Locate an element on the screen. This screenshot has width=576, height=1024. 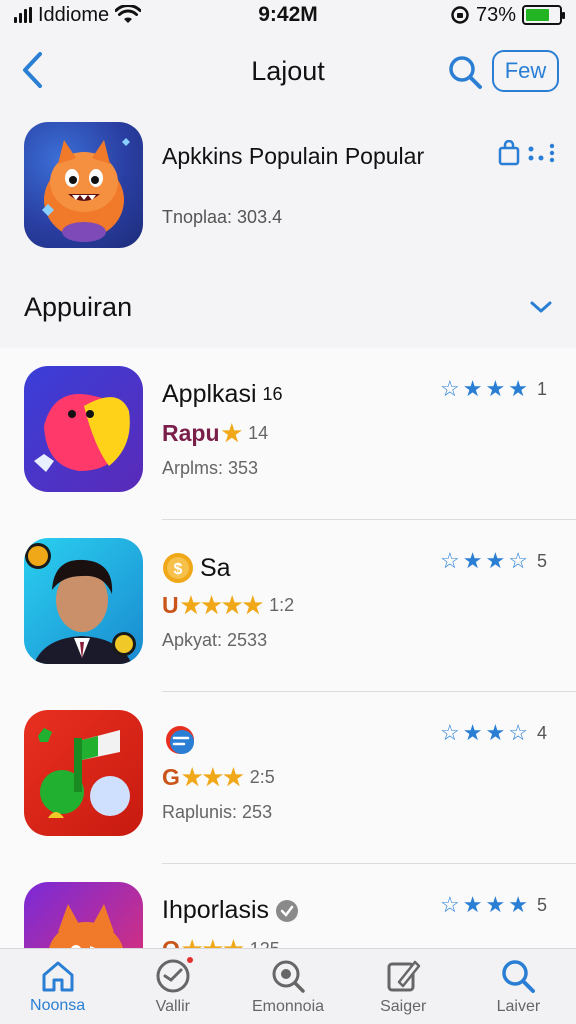
list-item: Ihporlasis O ★★★ 125 ☆ ★ ★ ★ 5 is located at coordinates (288, 906).